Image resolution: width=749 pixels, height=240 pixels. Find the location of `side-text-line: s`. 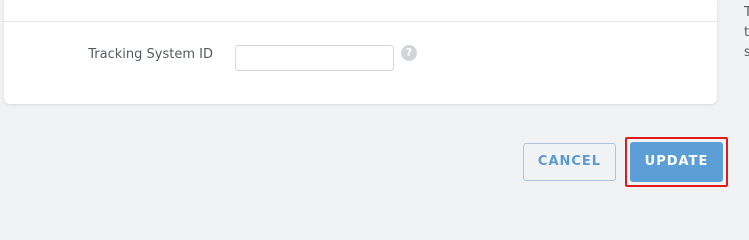

side-text-line: s is located at coordinates (746, 52).